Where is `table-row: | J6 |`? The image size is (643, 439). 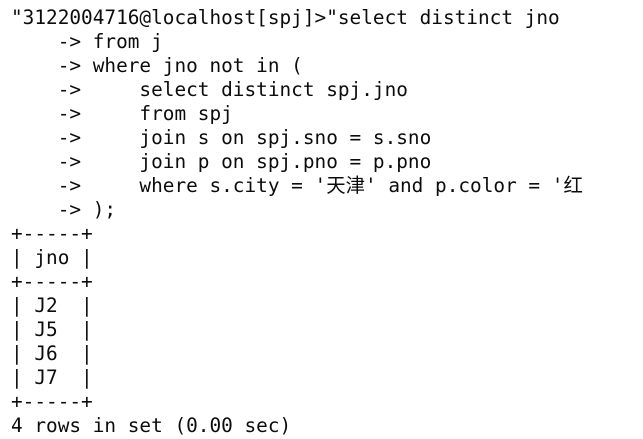
table-row: | J6 | is located at coordinates (52, 353).